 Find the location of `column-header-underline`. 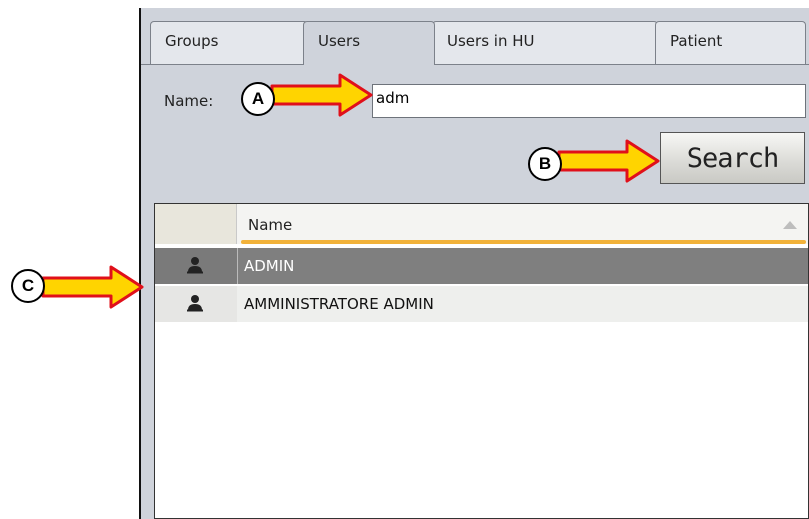

column-header-underline is located at coordinates (523, 242).